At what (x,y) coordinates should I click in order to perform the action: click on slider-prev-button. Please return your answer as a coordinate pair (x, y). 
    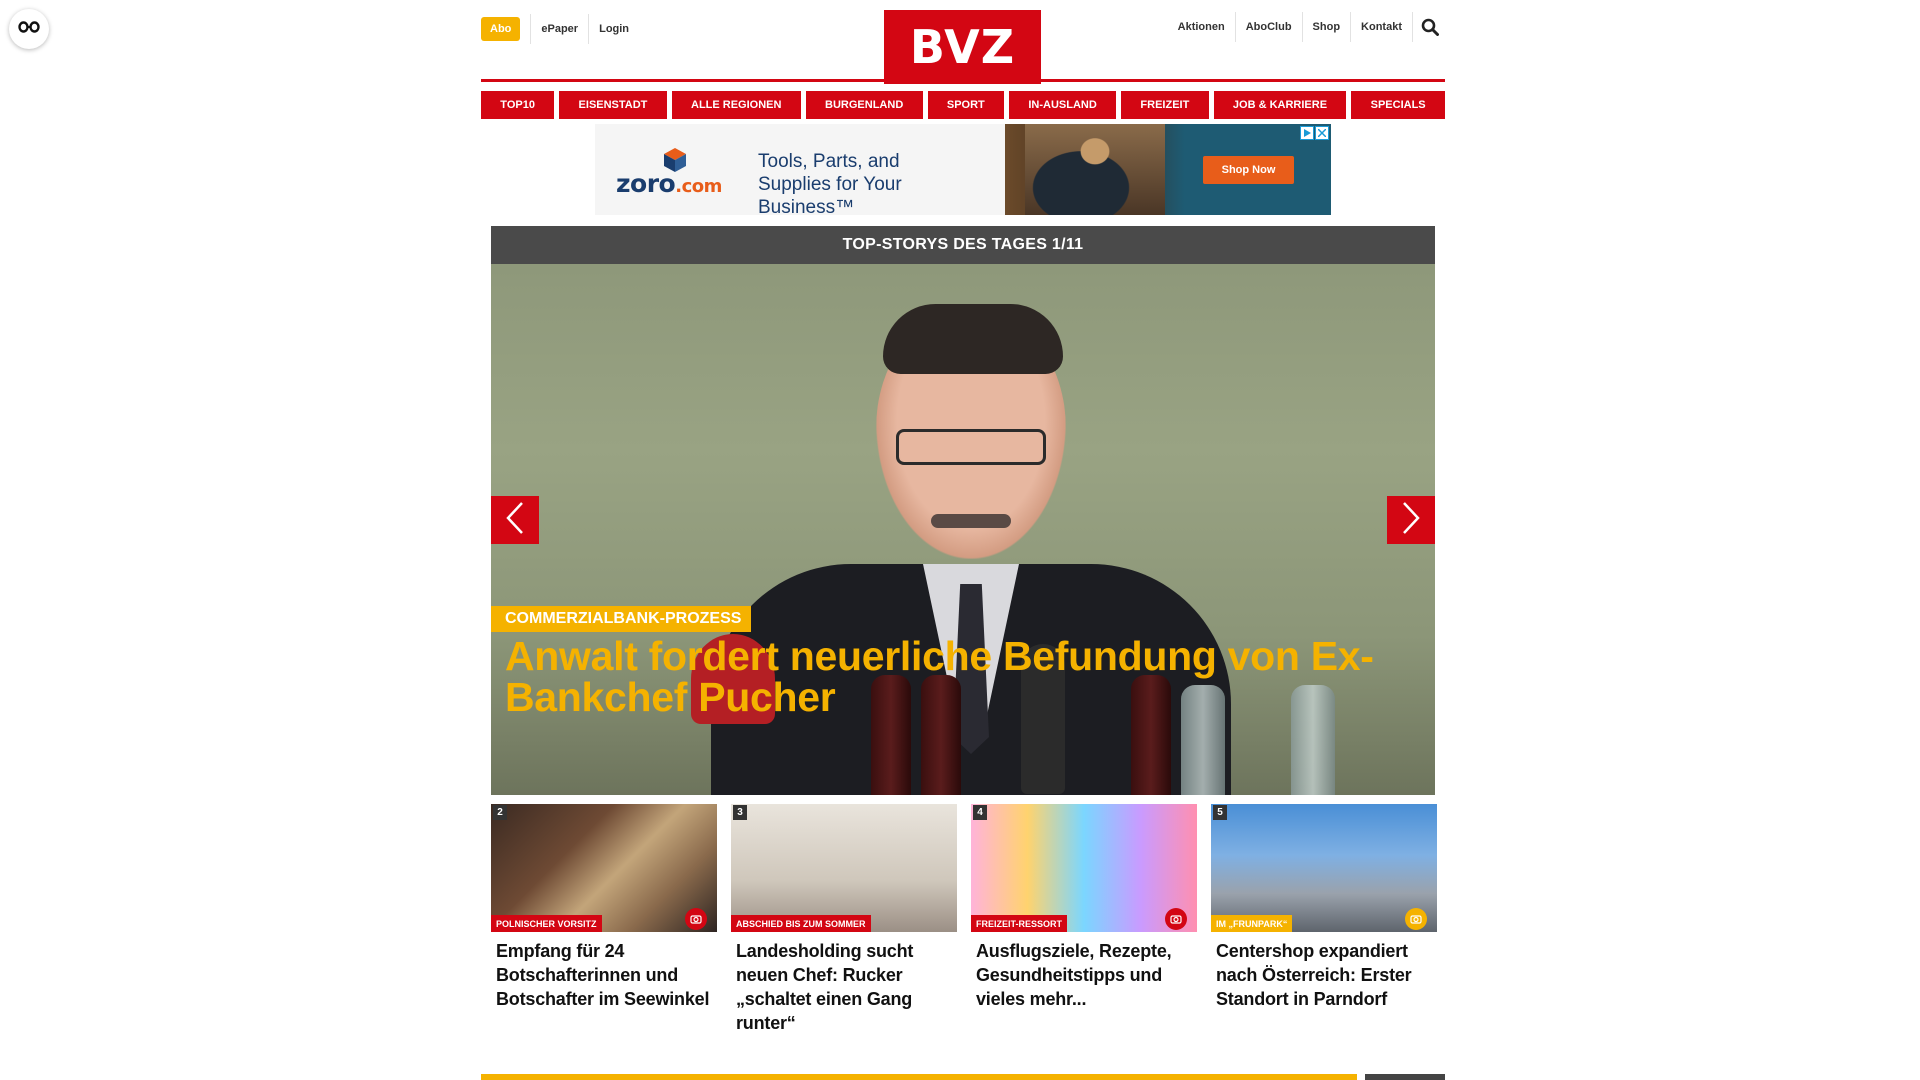
    Looking at the image, I should click on (515, 520).